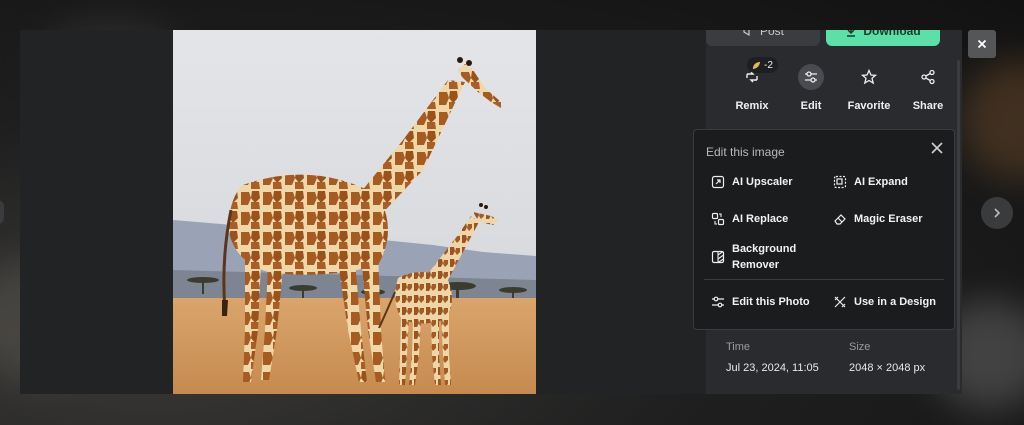 The width and height of the screenshot is (1024, 425). I want to click on next-image-button, so click(997, 213).